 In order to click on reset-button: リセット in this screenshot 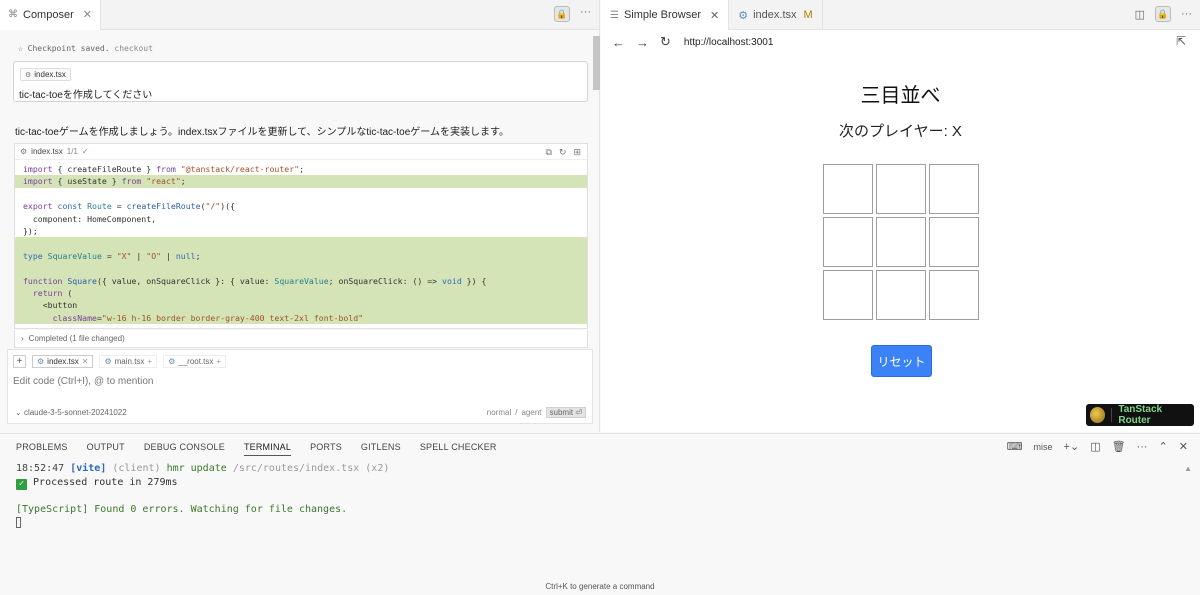, I will do `click(901, 361)`.